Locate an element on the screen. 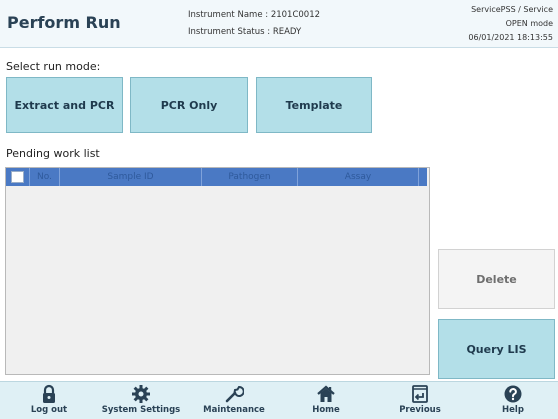  previous-label: Previous is located at coordinates (420, 410).